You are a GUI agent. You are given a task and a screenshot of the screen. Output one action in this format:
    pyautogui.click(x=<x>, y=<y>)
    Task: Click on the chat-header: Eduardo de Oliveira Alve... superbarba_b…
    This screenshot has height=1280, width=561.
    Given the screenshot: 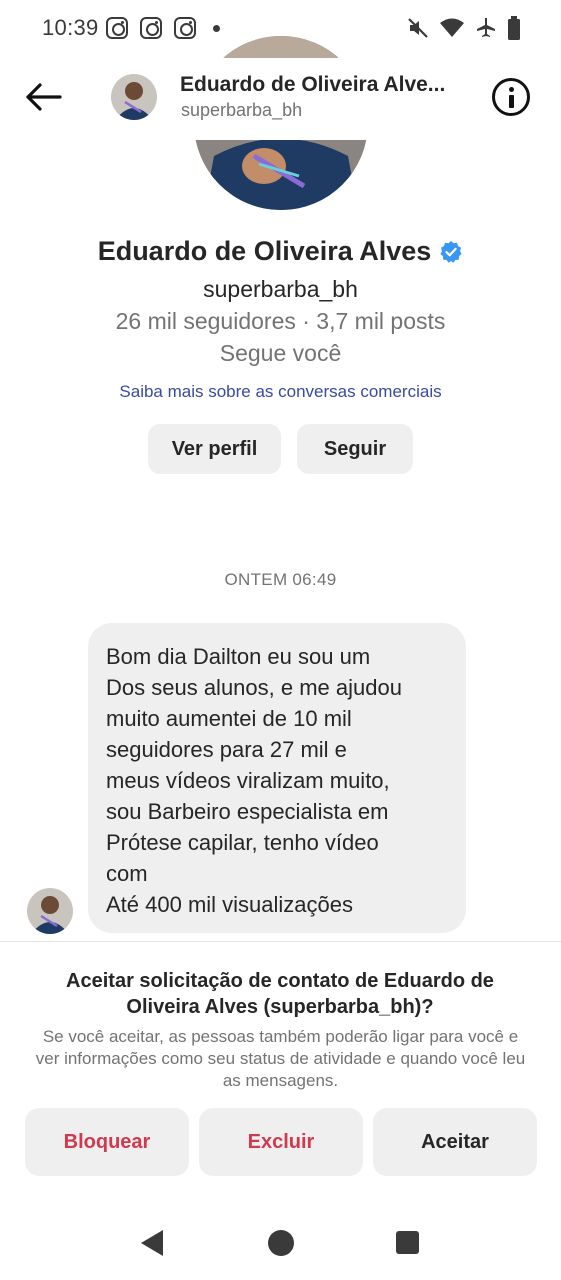 What is the action you would take?
    pyautogui.click(x=280, y=99)
    